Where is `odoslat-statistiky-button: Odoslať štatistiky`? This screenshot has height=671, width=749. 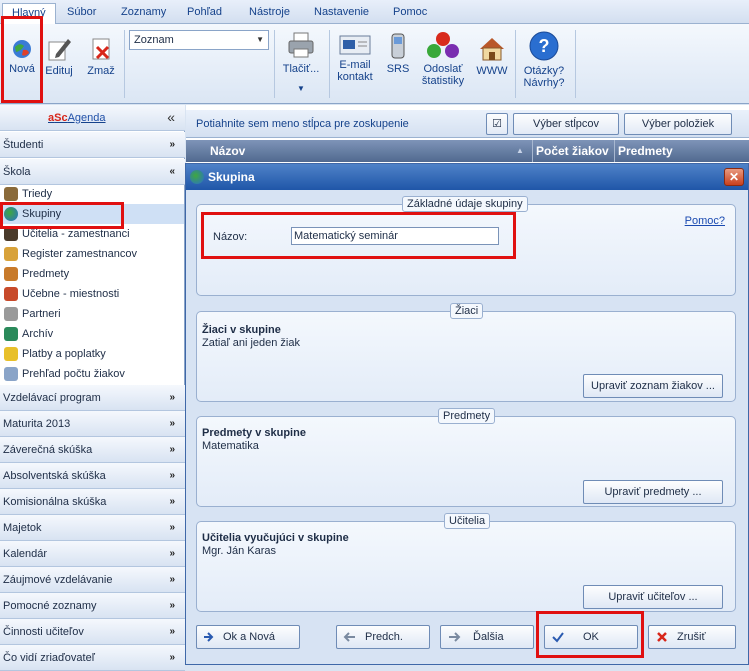
odoslat-statistiky-button: Odoslať štatistiky is located at coordinates (443, 58).